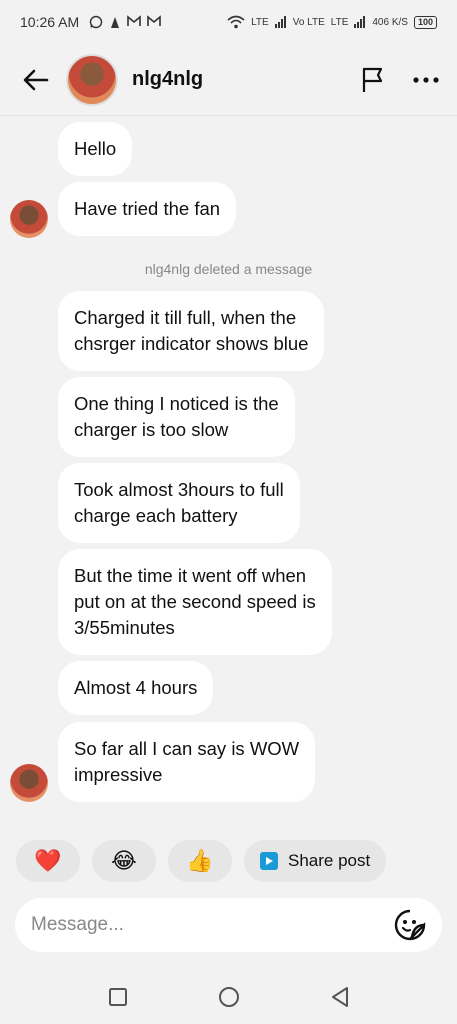 The width and height of the screenshot is (457, 1024). I want to click on system-nav-bar, so click(228, 997).